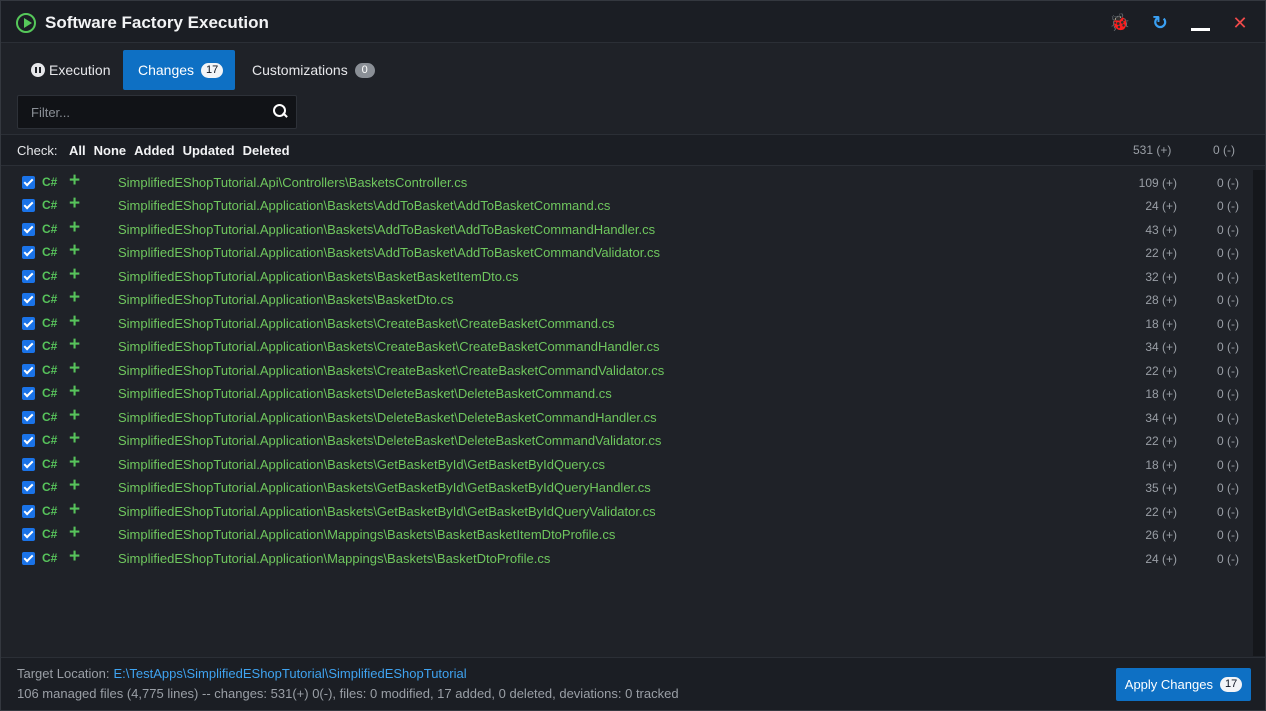 The image size is (1266, 711). I want to click on apply-changes-button: Apply Changes 17, so click(1183, 684).